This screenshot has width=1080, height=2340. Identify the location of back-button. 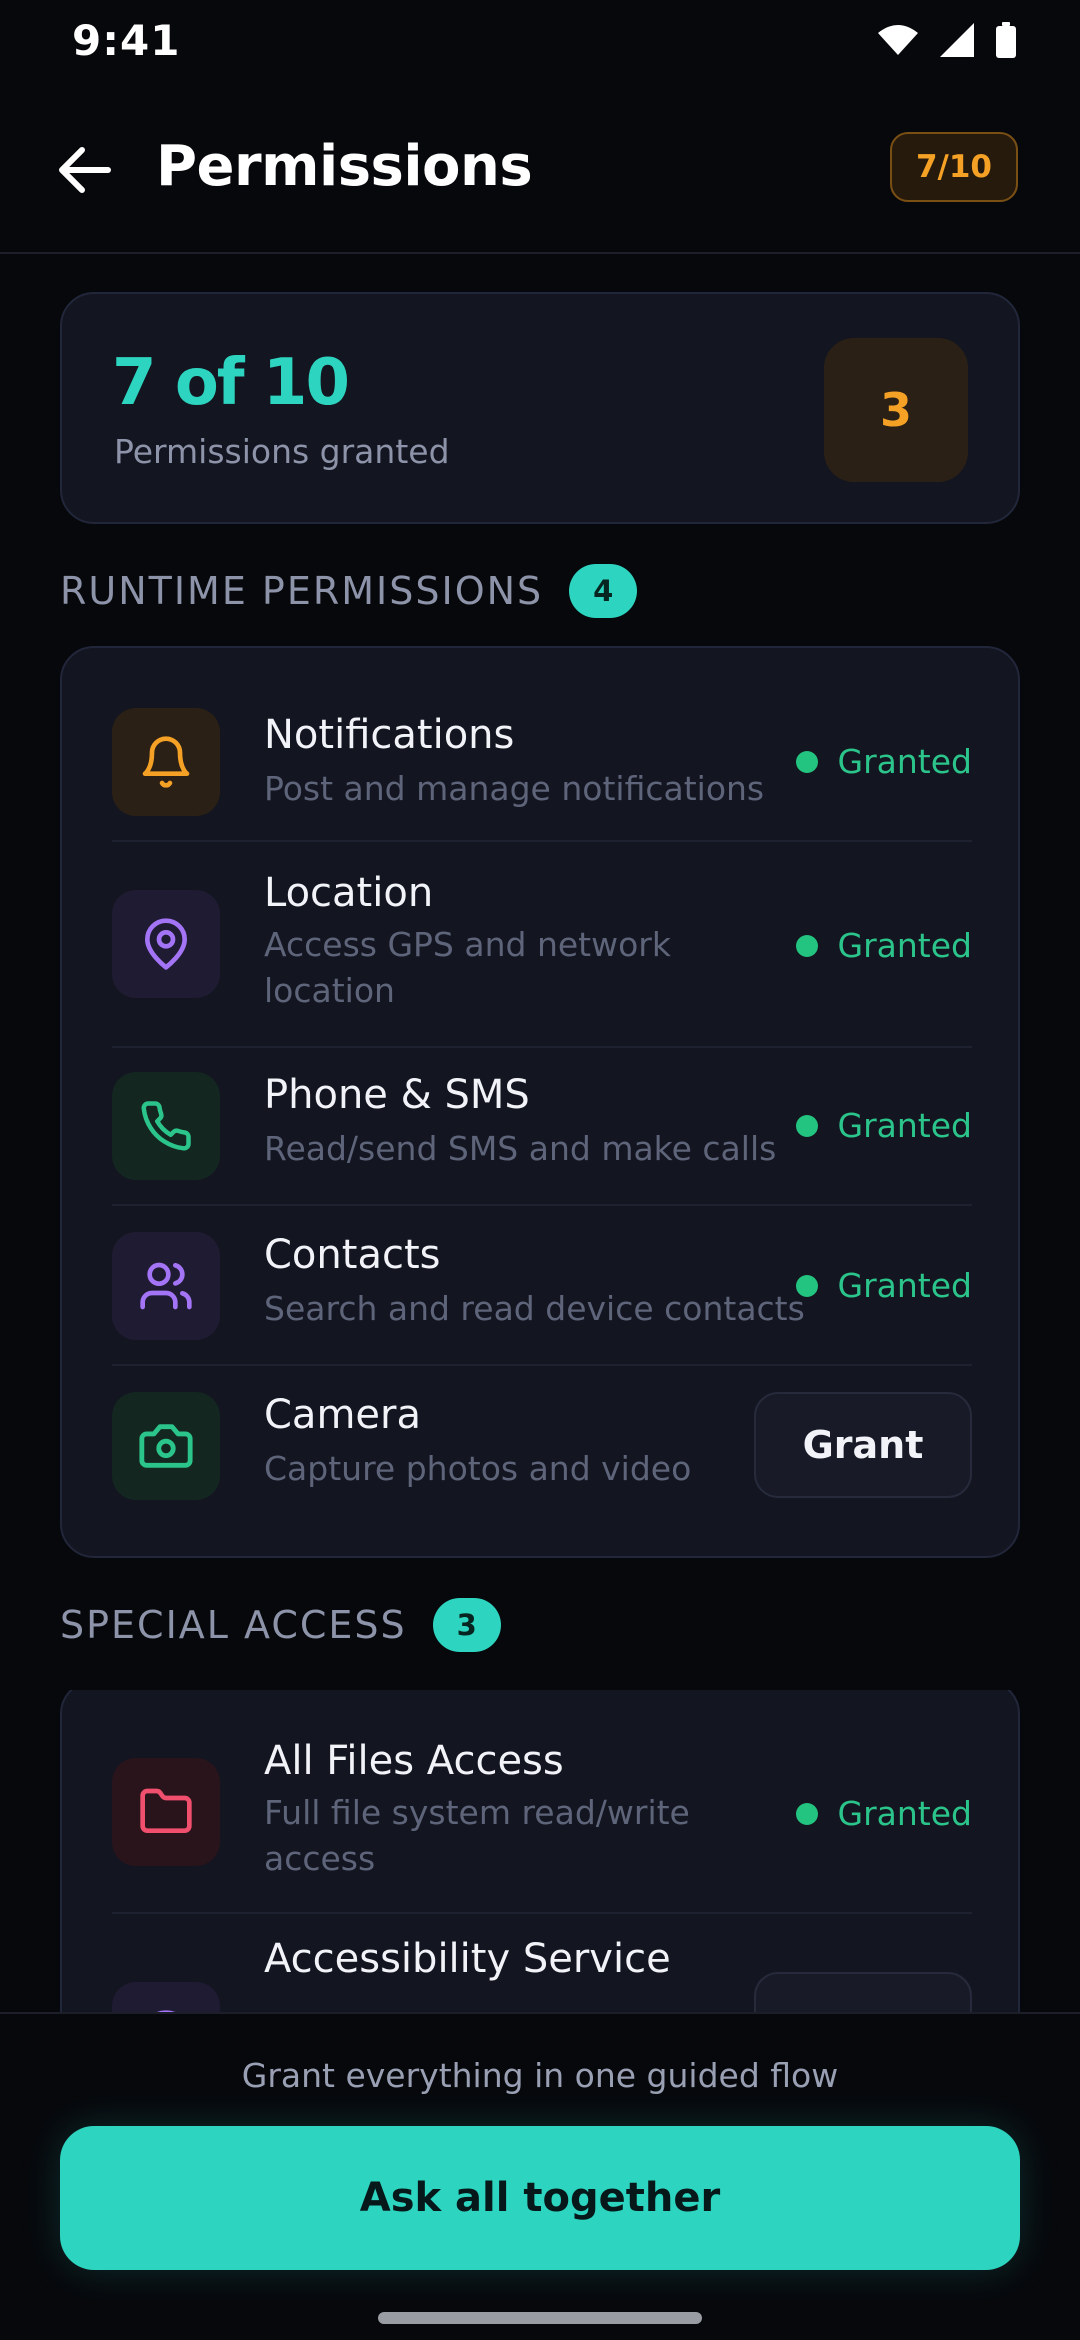
(84, 170).